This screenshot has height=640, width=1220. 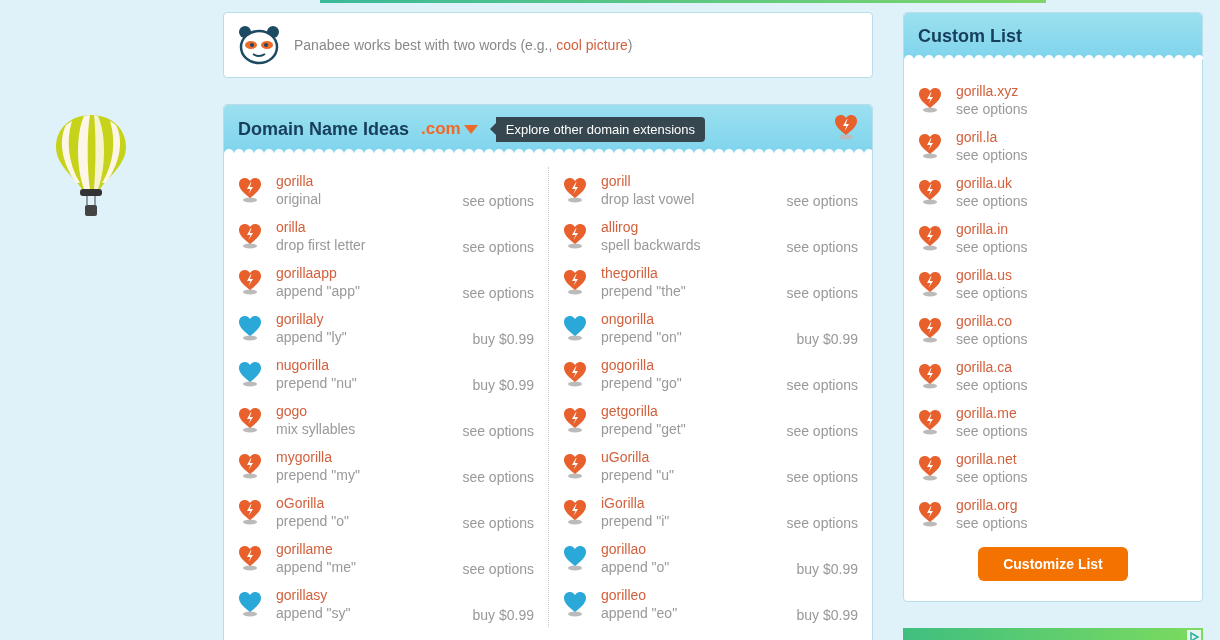 What do you see at coordinates (362, 549) in the screenshot?
I see `domain-link: gorillame` at bounding box center [362, 549].